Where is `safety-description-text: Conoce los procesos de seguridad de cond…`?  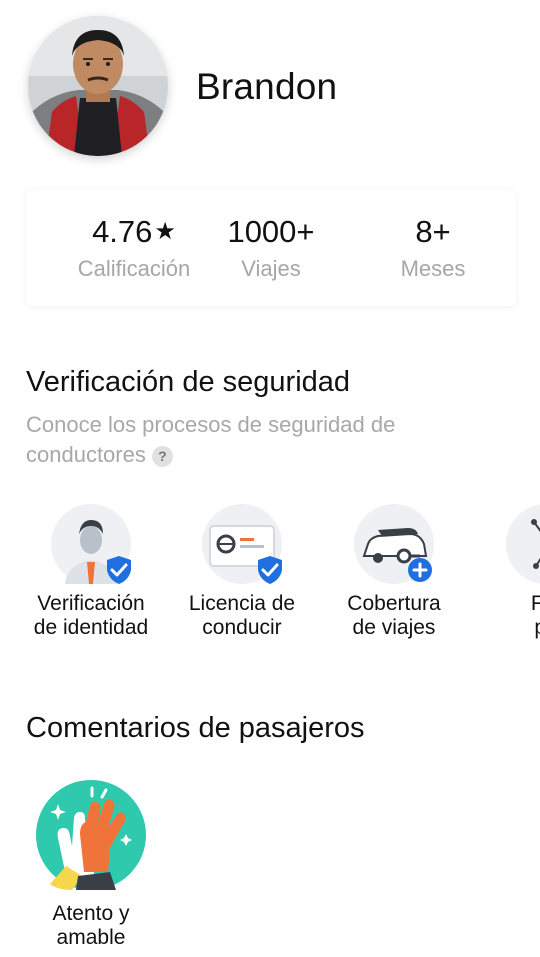 safety-description-text: Conoce los procesos de seguridad de cond… is located at coordinates (211, 439).